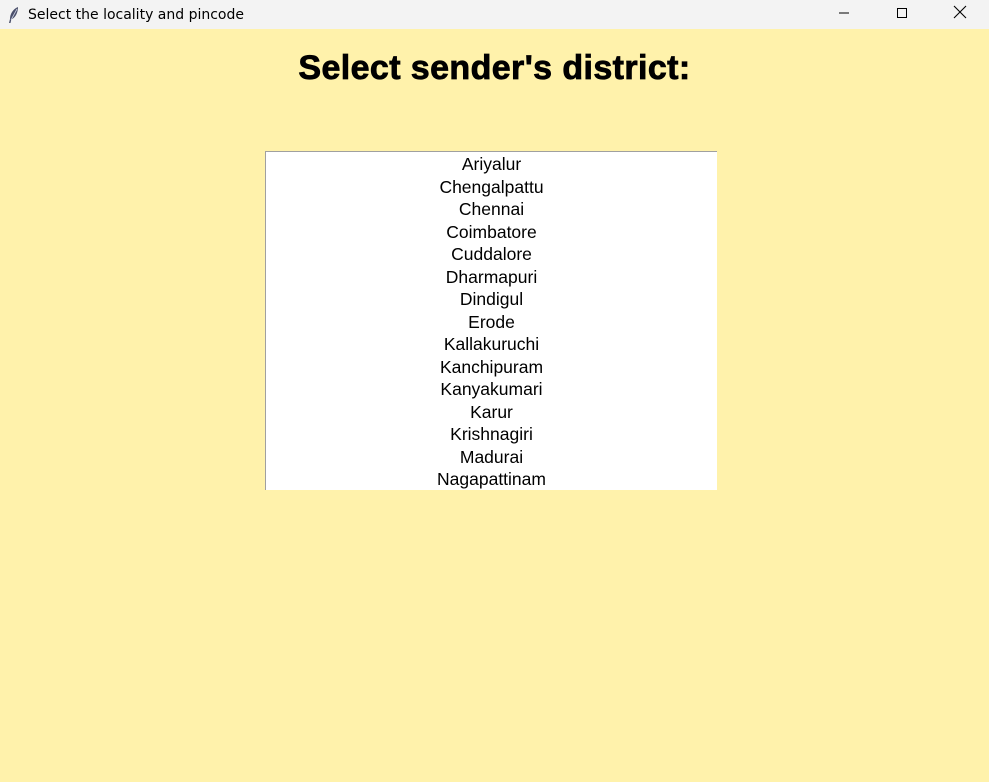 The height and width of the screenshot is (782, 989). I want to click on maximize-button, so click(902, 14).